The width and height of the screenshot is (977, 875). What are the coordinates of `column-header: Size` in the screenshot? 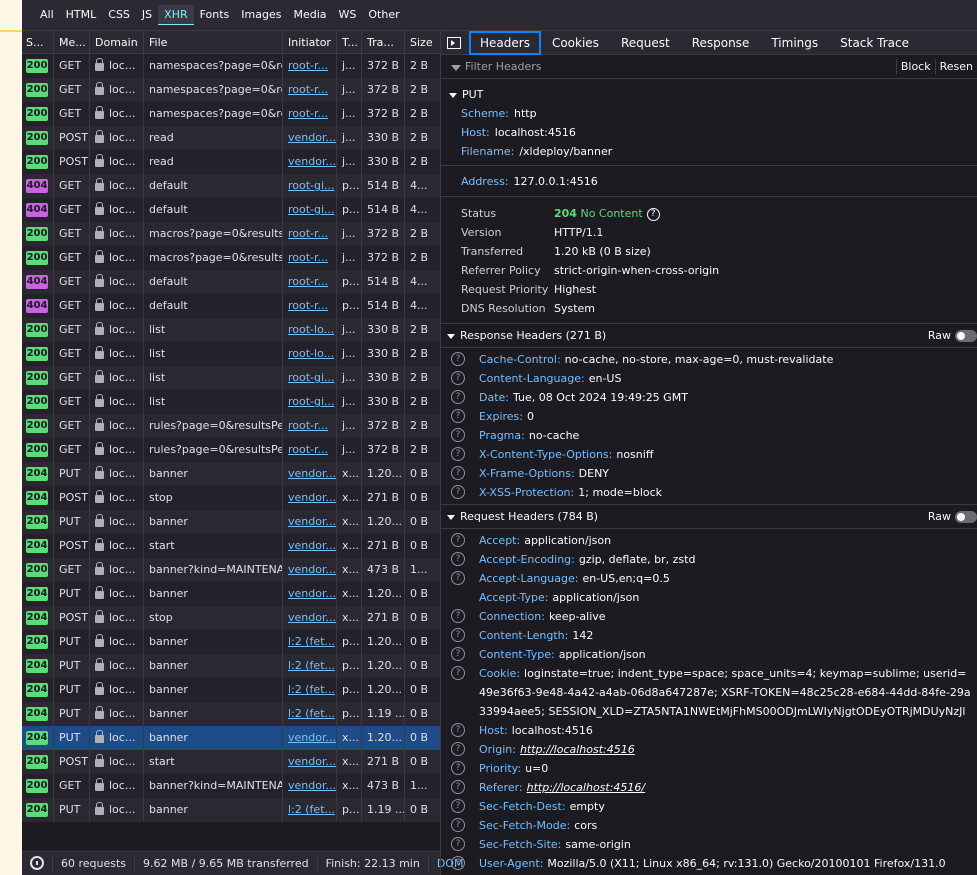 It's located at (422, 42).